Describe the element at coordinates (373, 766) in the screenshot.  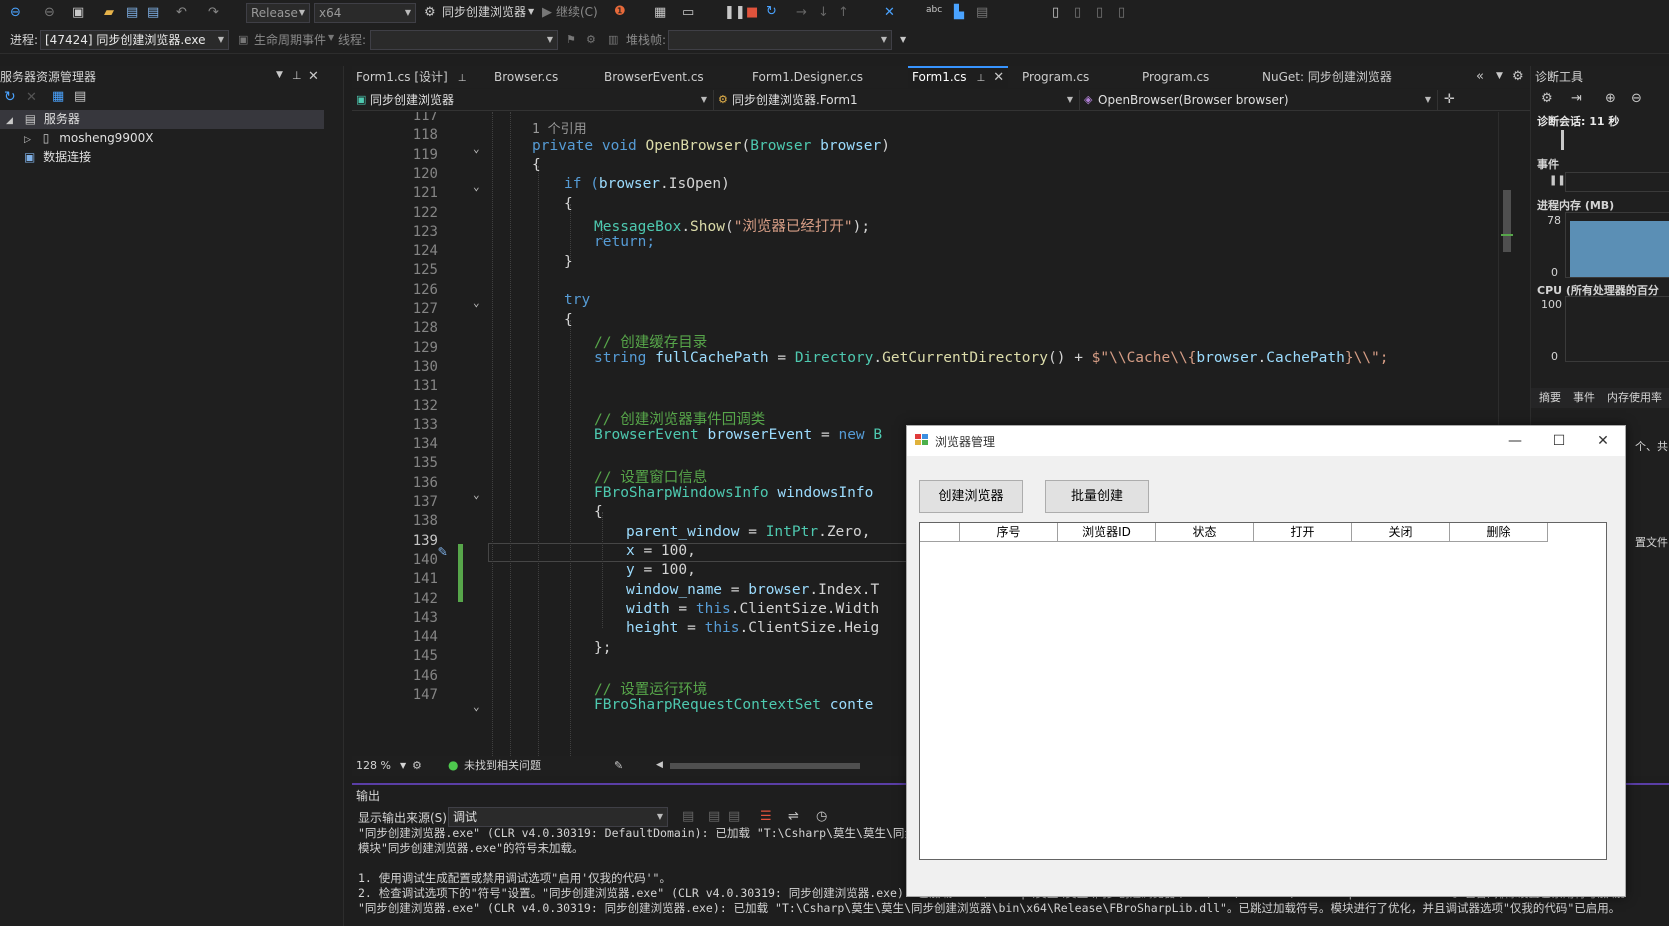
I see `zoom-level: 128 %` at that location.